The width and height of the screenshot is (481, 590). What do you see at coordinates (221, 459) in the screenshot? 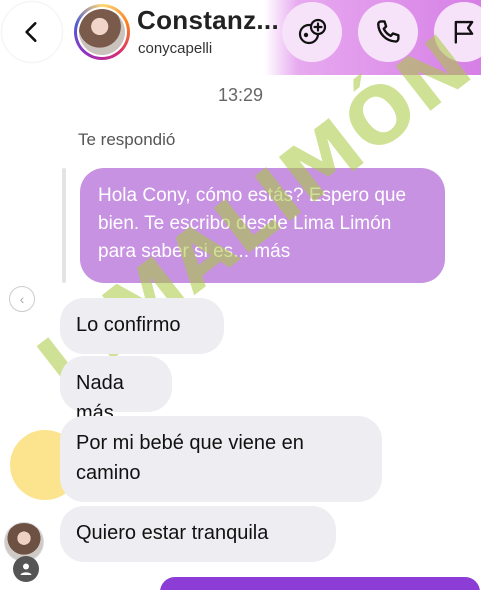
I see `message-bubble: Por mi bebé que viene en camino` at bounding box center [221, 459].